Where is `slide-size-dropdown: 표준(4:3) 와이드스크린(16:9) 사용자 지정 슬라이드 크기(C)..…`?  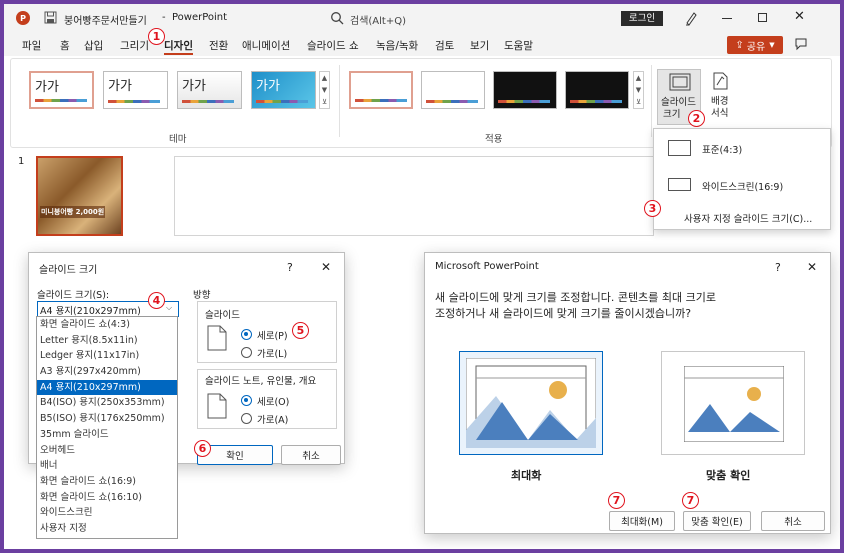
slide-size-dropdown: 표준(4:3) 와이드스크린(16:9) 사용자 지정 슬라이드 크기(C)..… is located at coordinates (742, 179).